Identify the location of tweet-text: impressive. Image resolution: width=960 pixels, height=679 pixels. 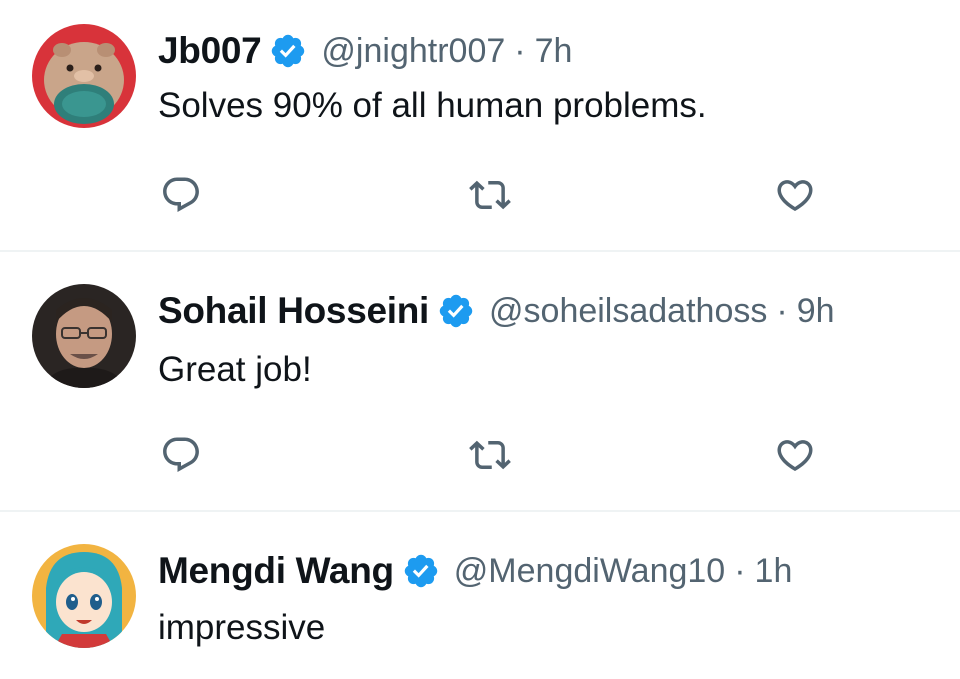
(242, 627).